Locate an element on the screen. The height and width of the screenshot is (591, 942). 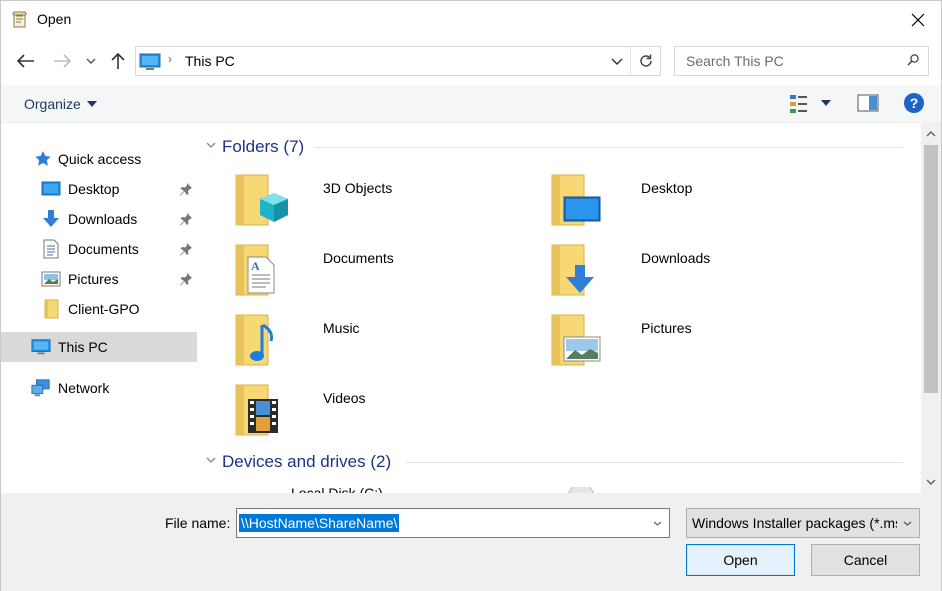
sidebar-item-label: Desktop is located at coordinates (94, 189).